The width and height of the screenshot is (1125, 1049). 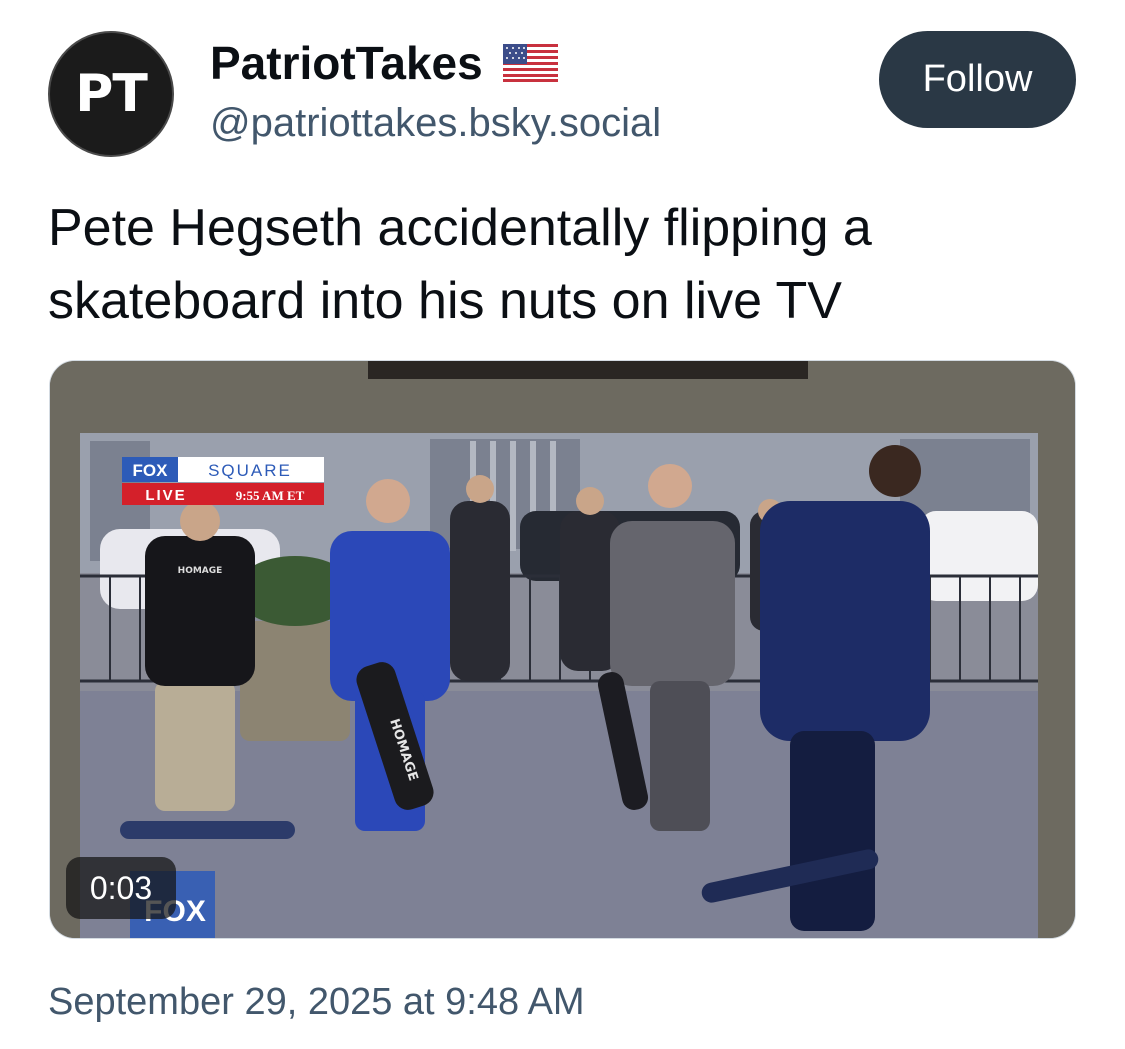 I want to click on display-name: PatriotTakes, so click(x=346, y=63).